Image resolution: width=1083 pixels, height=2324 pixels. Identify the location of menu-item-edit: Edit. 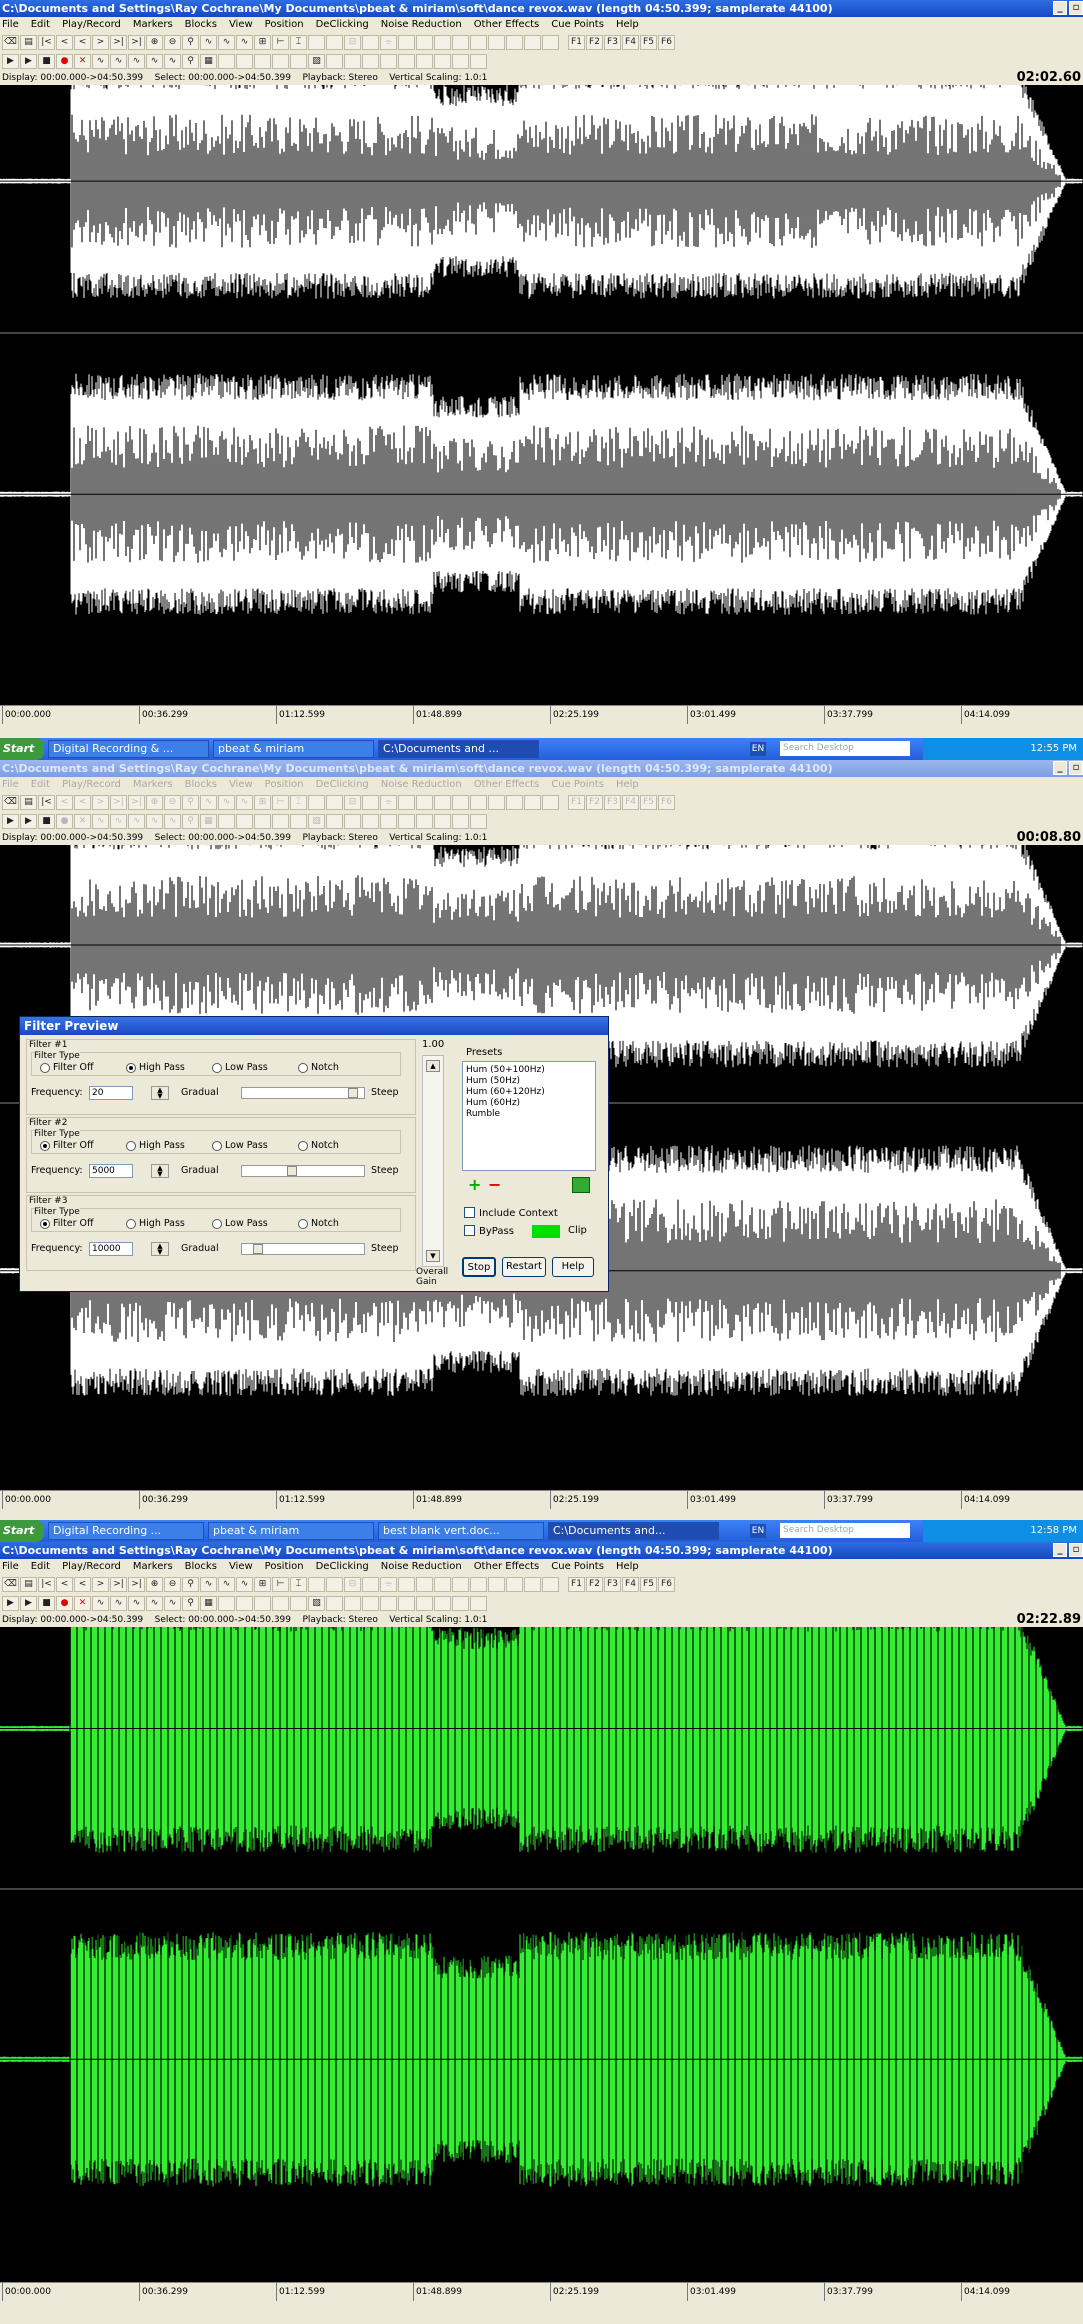
(40, 785).